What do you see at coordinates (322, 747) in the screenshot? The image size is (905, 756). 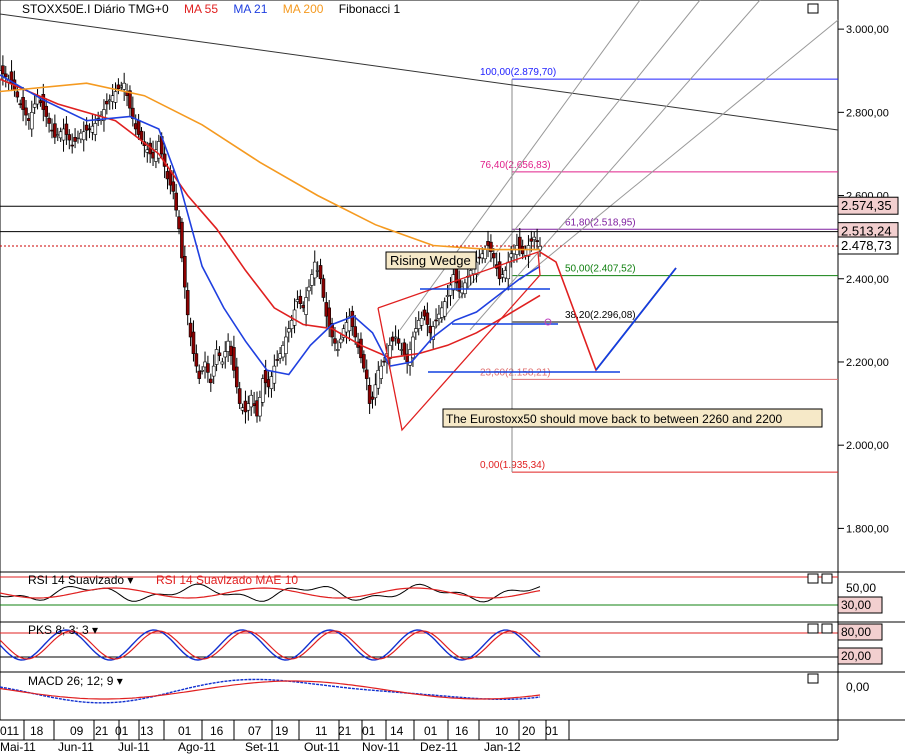 I see `x-month-label: Out-11` at bounding box center [322, 747].